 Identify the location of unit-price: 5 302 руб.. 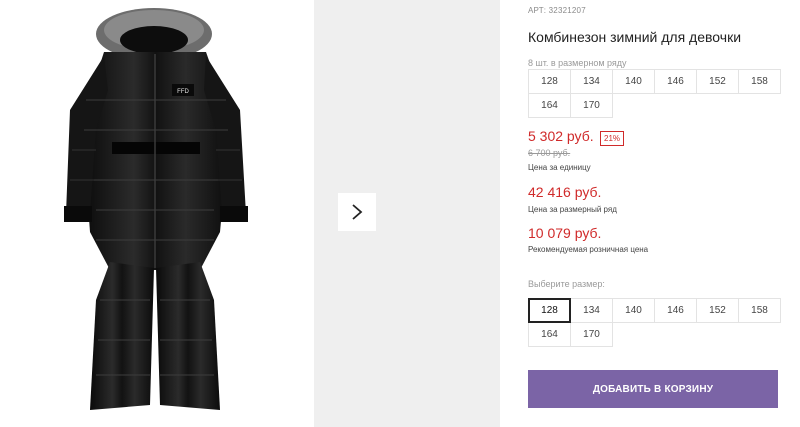
(561, 136).